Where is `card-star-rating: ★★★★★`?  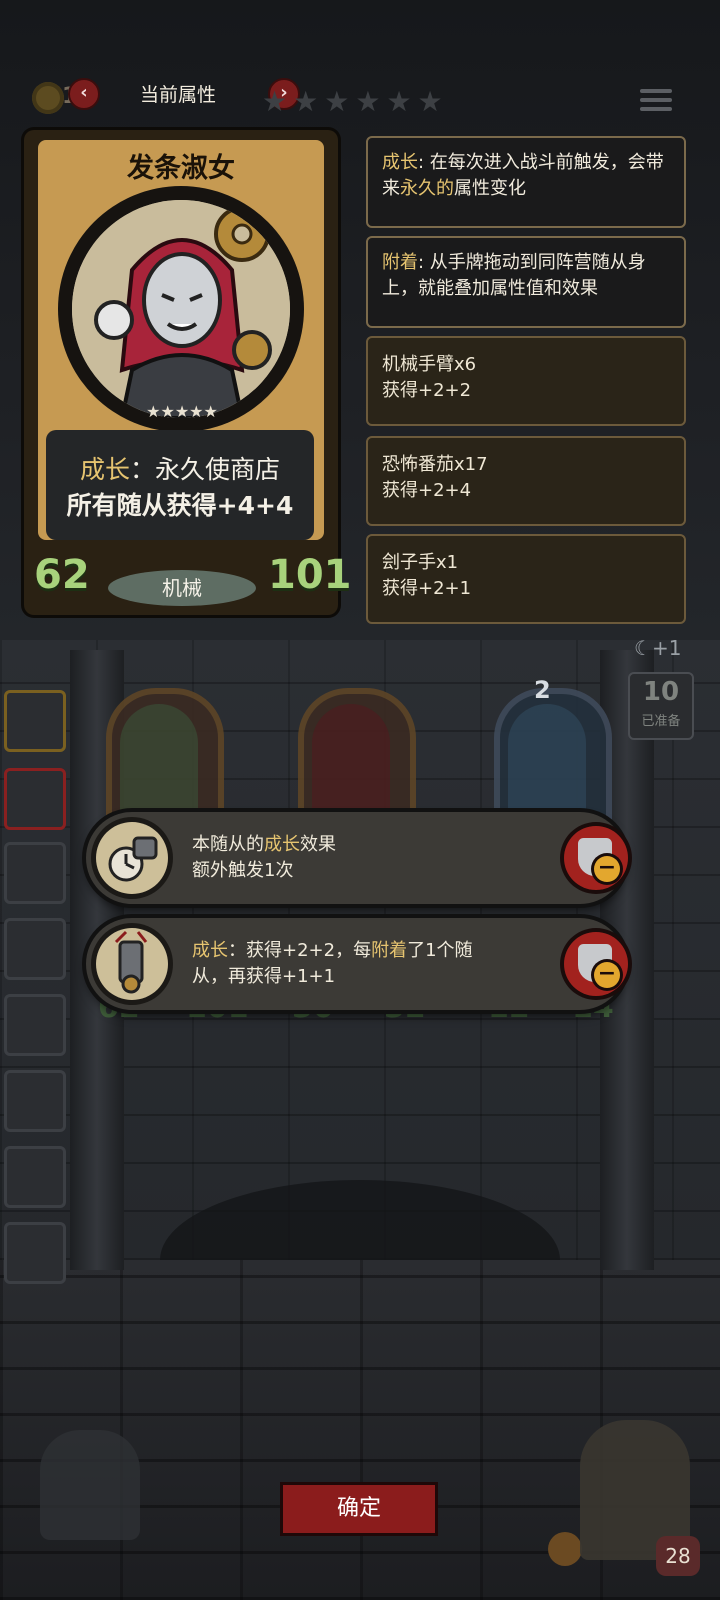 card-star-rating: ★★★★★ is located at coordinates (182, 411).